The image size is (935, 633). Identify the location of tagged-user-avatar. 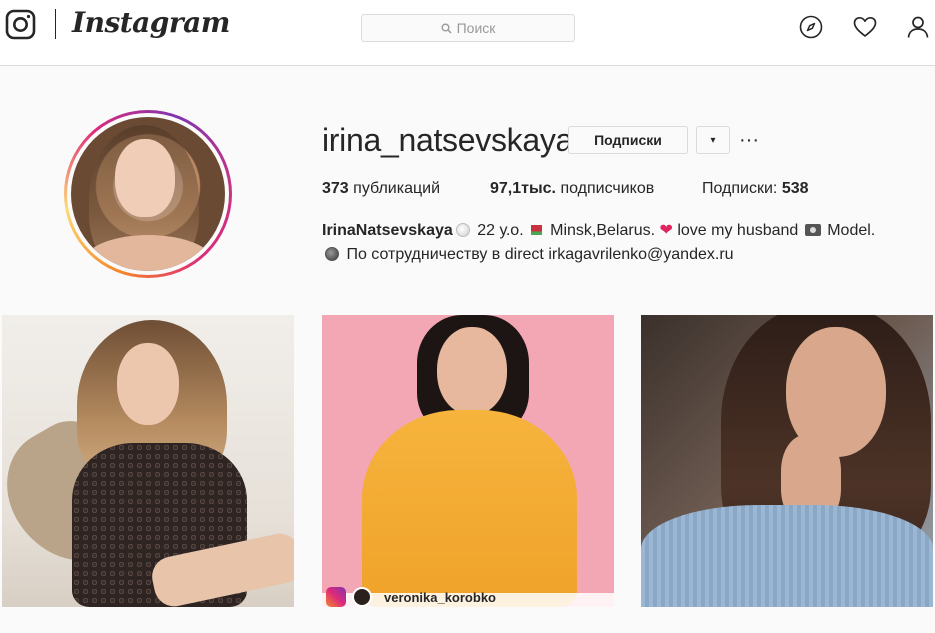
(362, 597).